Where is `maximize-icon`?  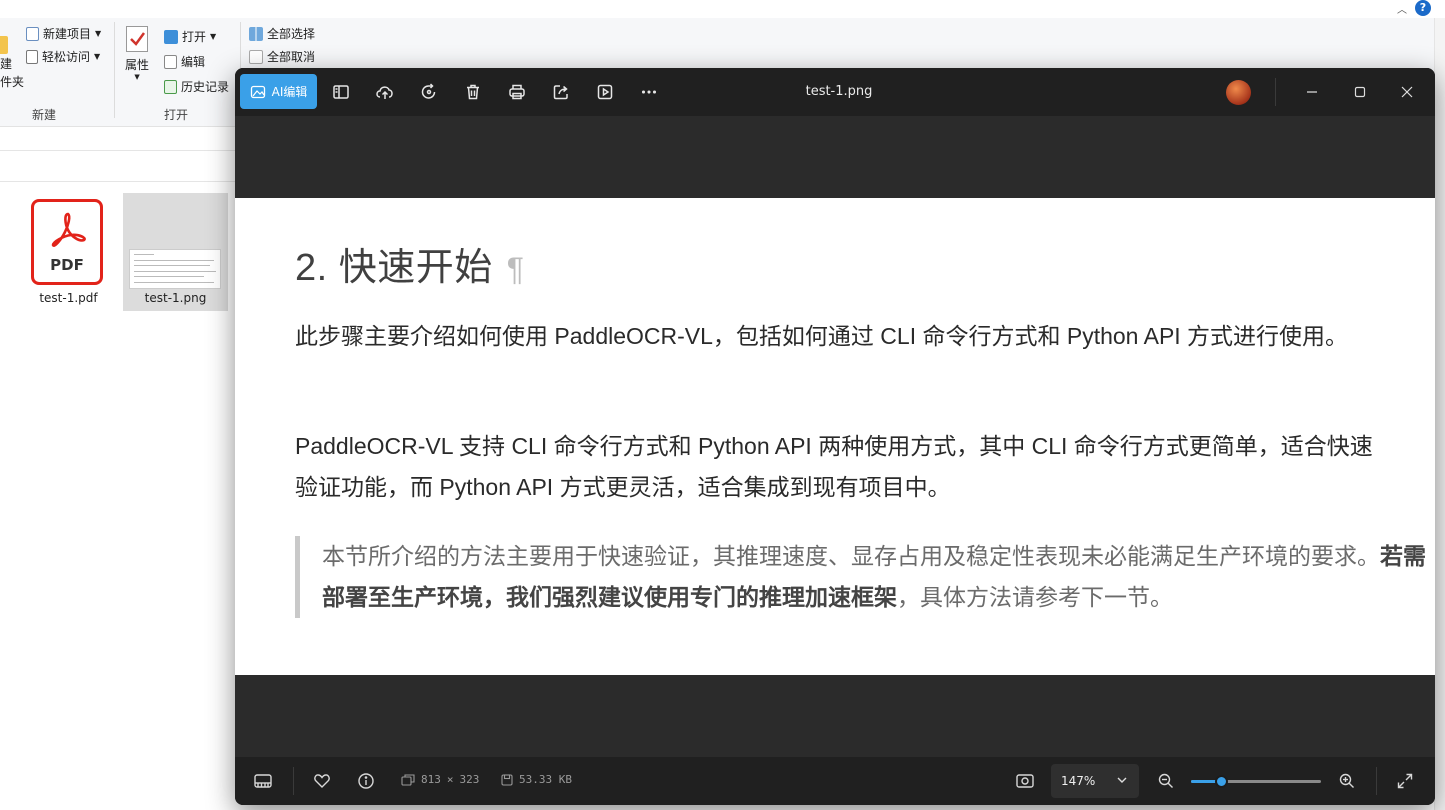
maximize-icon is located at coordinates (1360, 92).